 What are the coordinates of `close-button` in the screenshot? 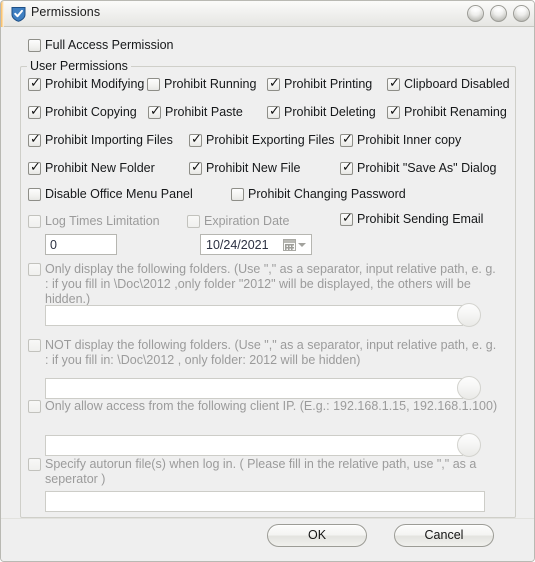 It's located at (521, 13).